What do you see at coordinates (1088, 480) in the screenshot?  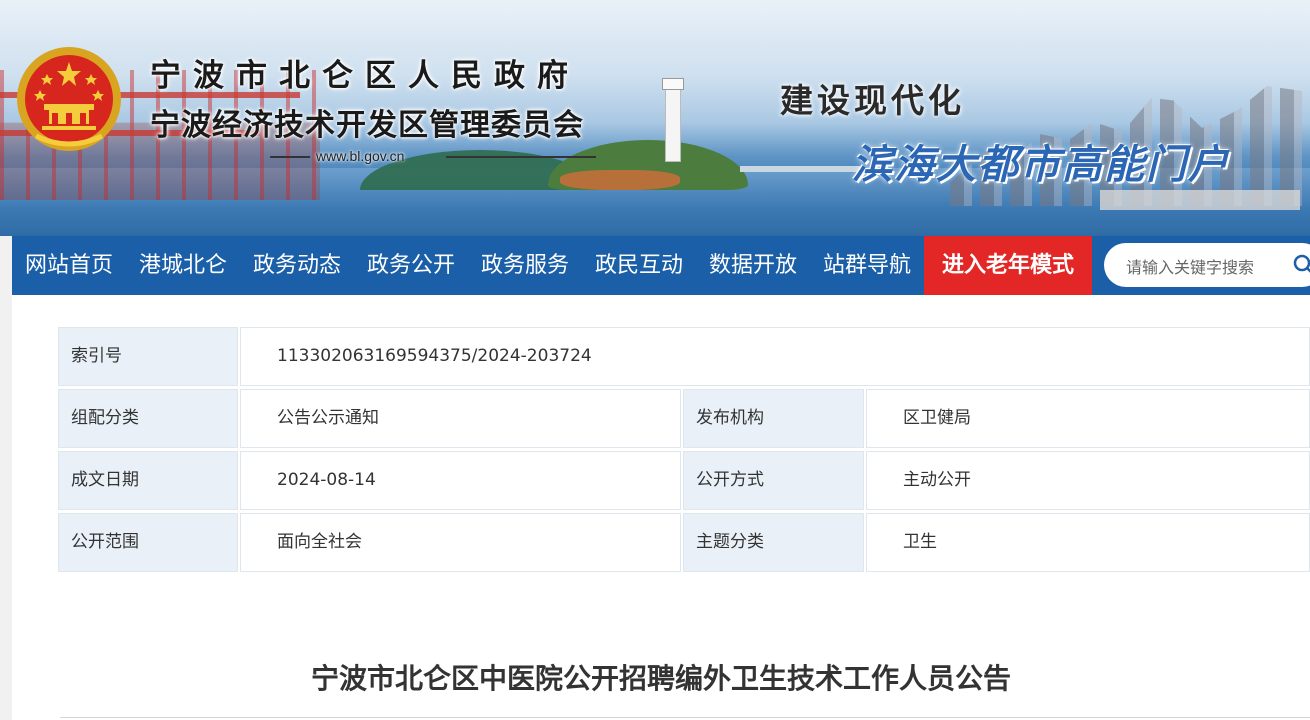 I see `disclosure-method-value: 主动公开` at bounding box center [1088, 480].